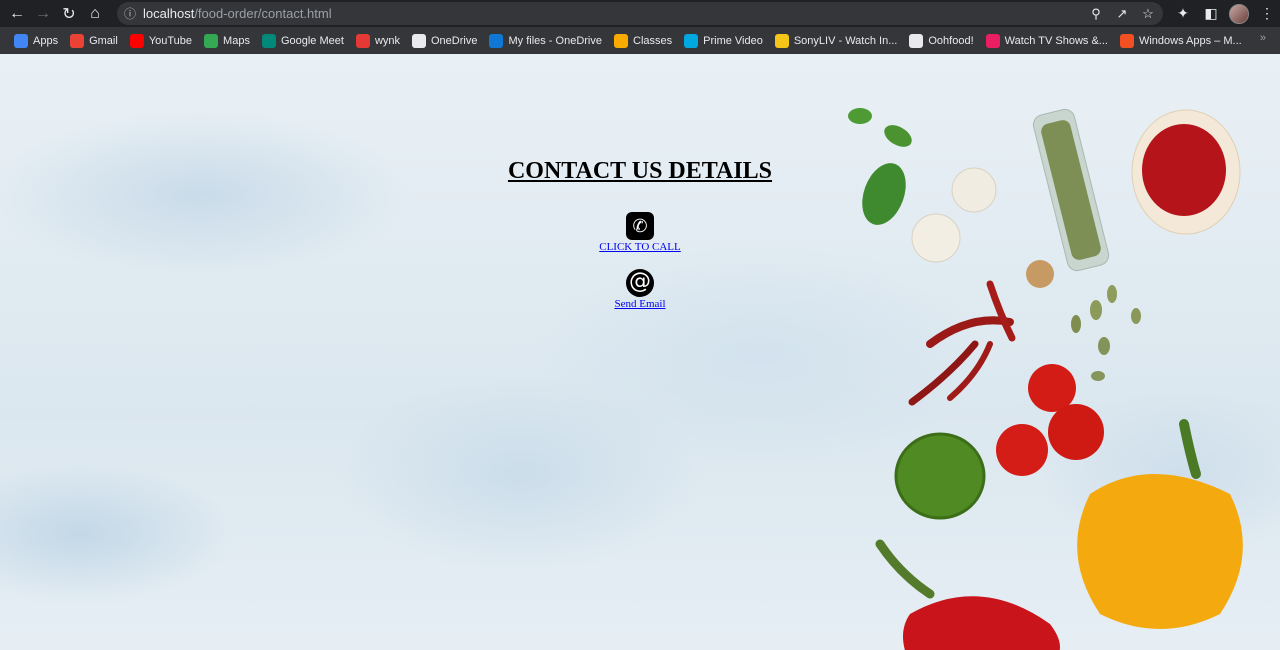  I want to click on address-bar-url: localhost/food-order/contact.html, so click(237, 13).